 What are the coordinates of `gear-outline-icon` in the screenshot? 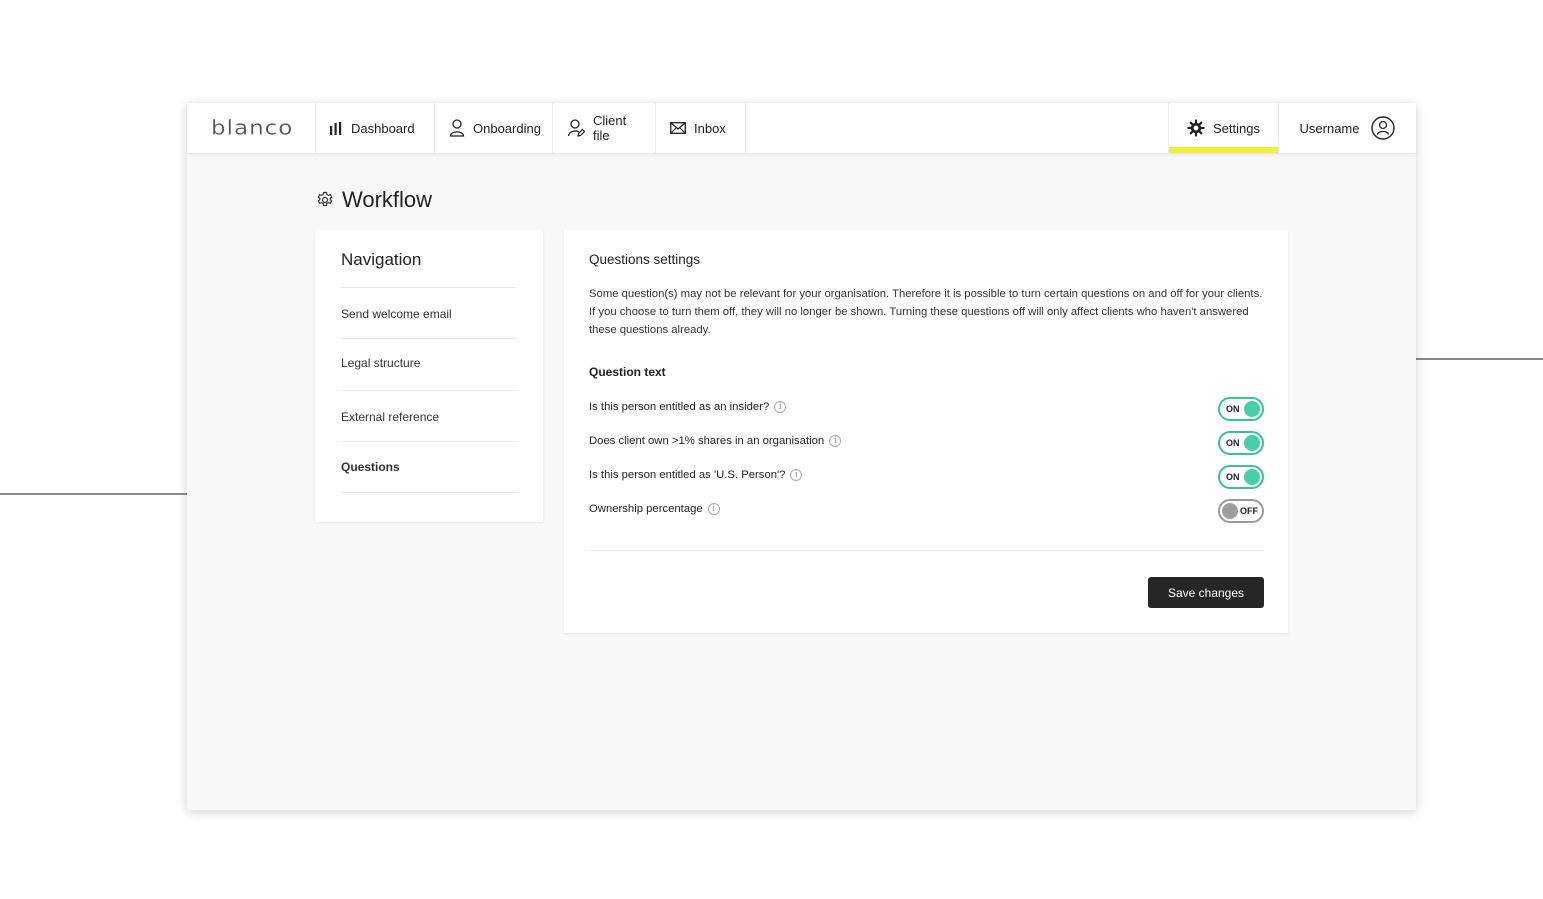 It's located at (325, 199).